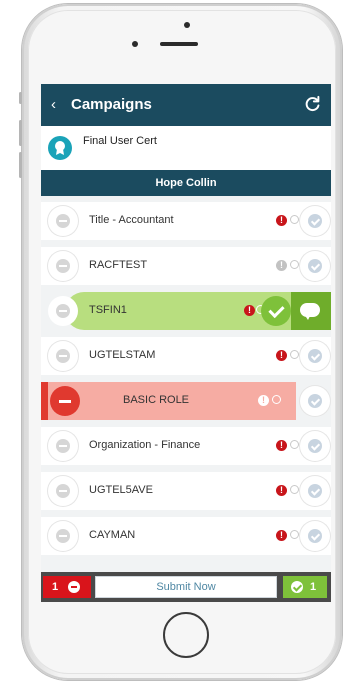 The image size is (346, 684). I want to click on revoke-minus-icon, so click(65, 401).